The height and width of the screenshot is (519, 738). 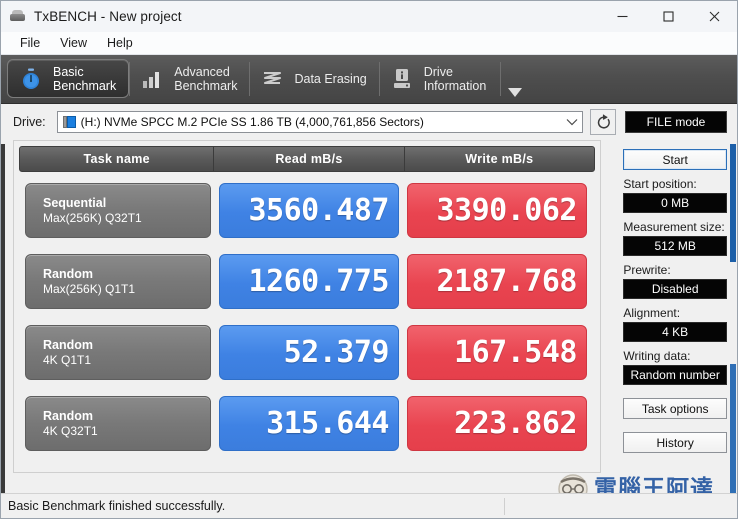 What do you see at coordinates (75, 202) in the screenshot?
I see `task-name-line1: Sequential` at bounding box center [75, 202].